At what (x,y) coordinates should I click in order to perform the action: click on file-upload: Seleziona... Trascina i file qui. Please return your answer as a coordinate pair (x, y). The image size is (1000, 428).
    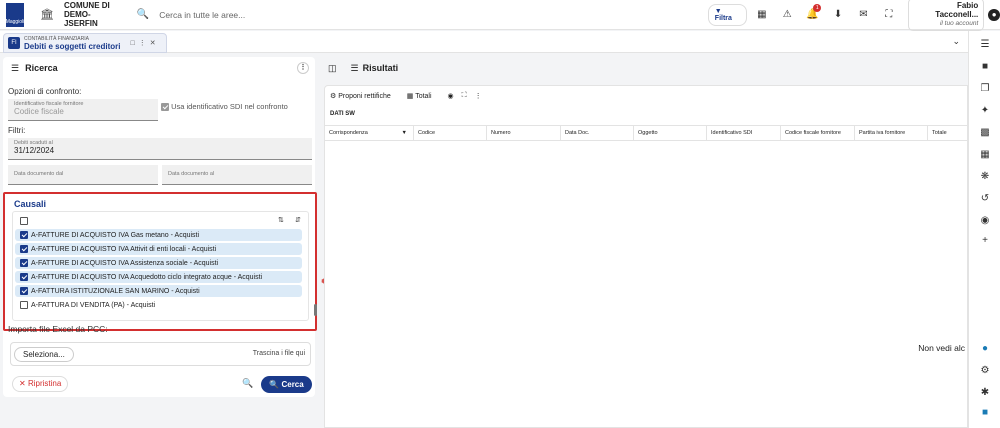
    Looking at the image, I should click on (160, 354).